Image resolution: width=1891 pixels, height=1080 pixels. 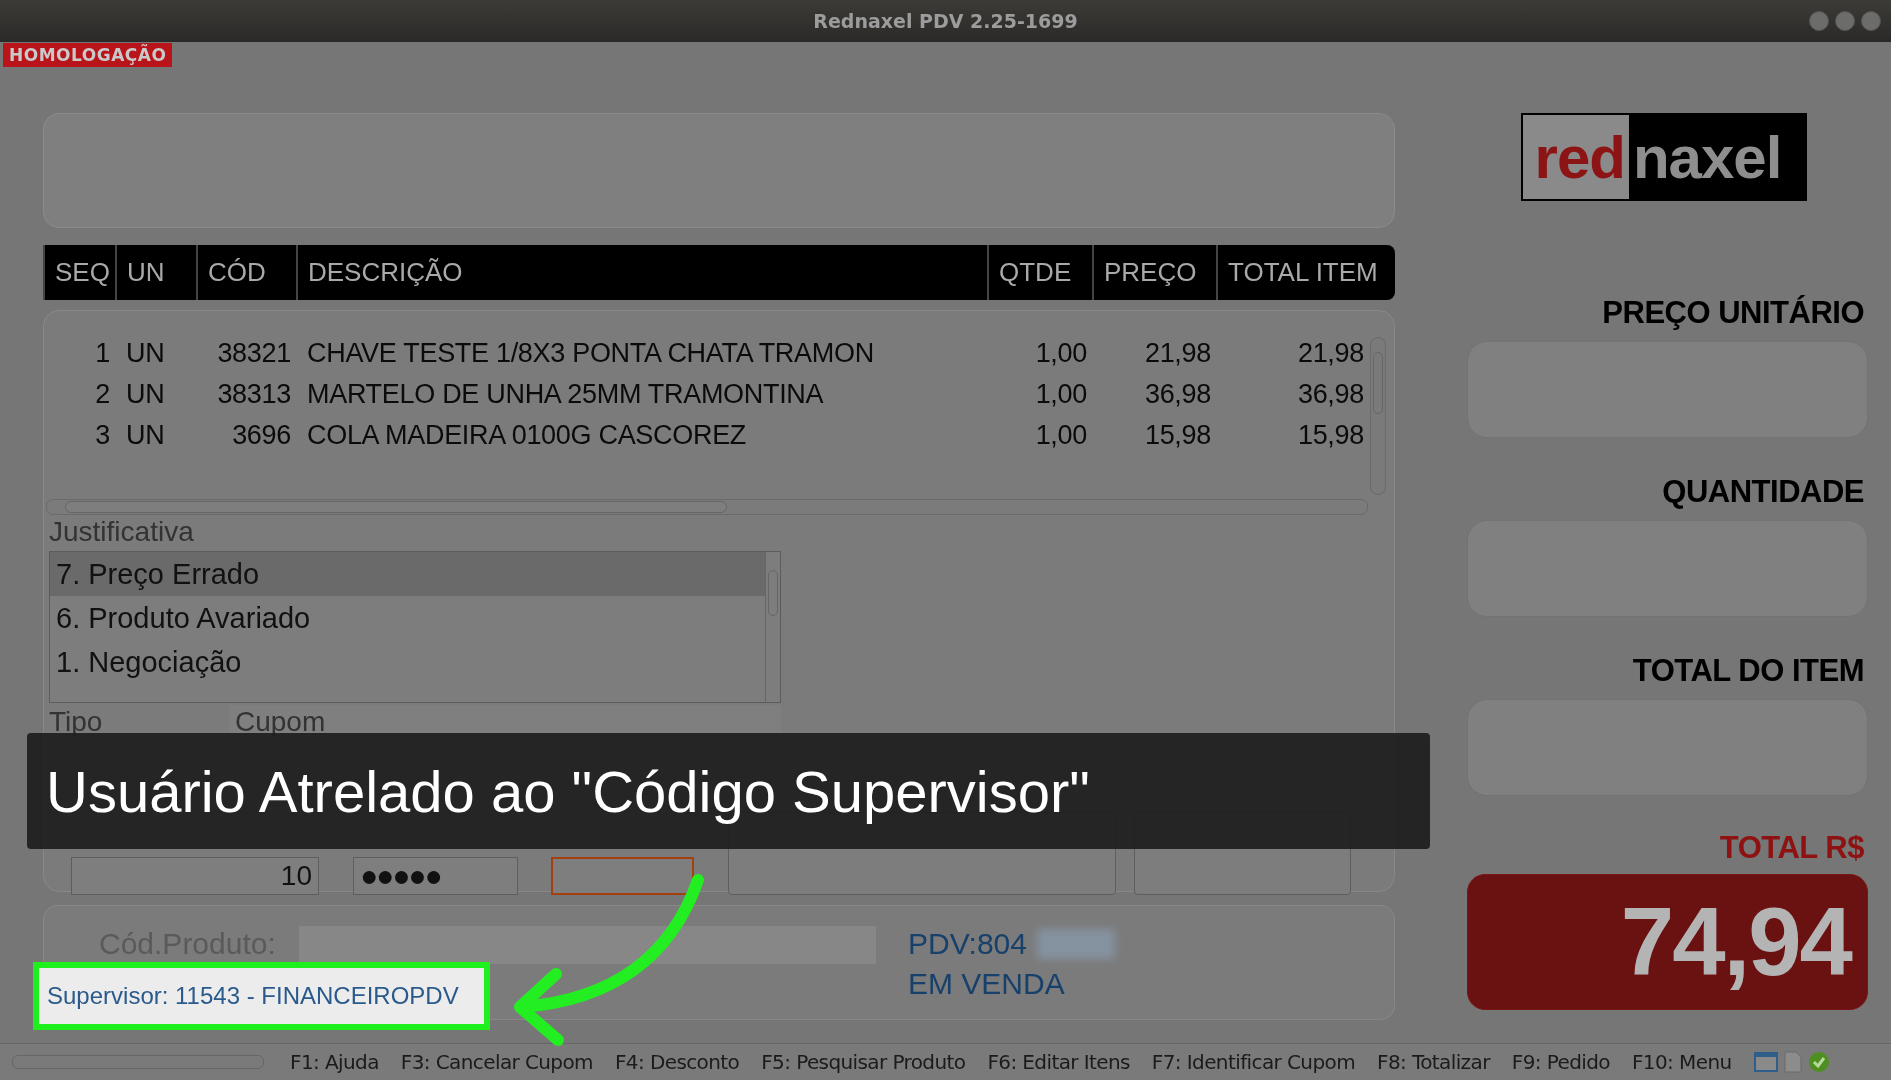 I want to click on table-cell-text: 38321, so click(x=254, y=353).